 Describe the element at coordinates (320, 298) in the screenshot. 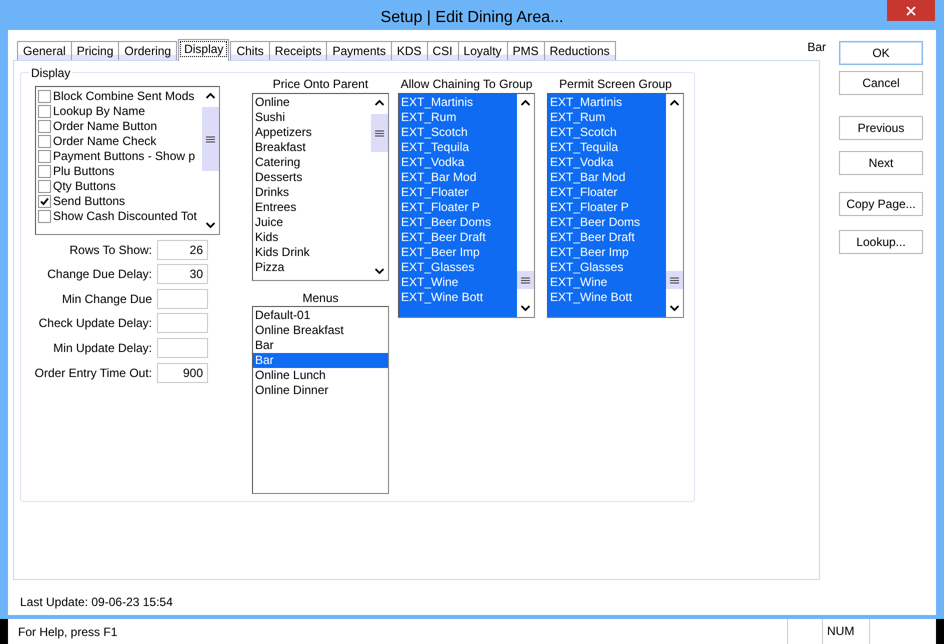

I see `list-title: Menus` at that location.